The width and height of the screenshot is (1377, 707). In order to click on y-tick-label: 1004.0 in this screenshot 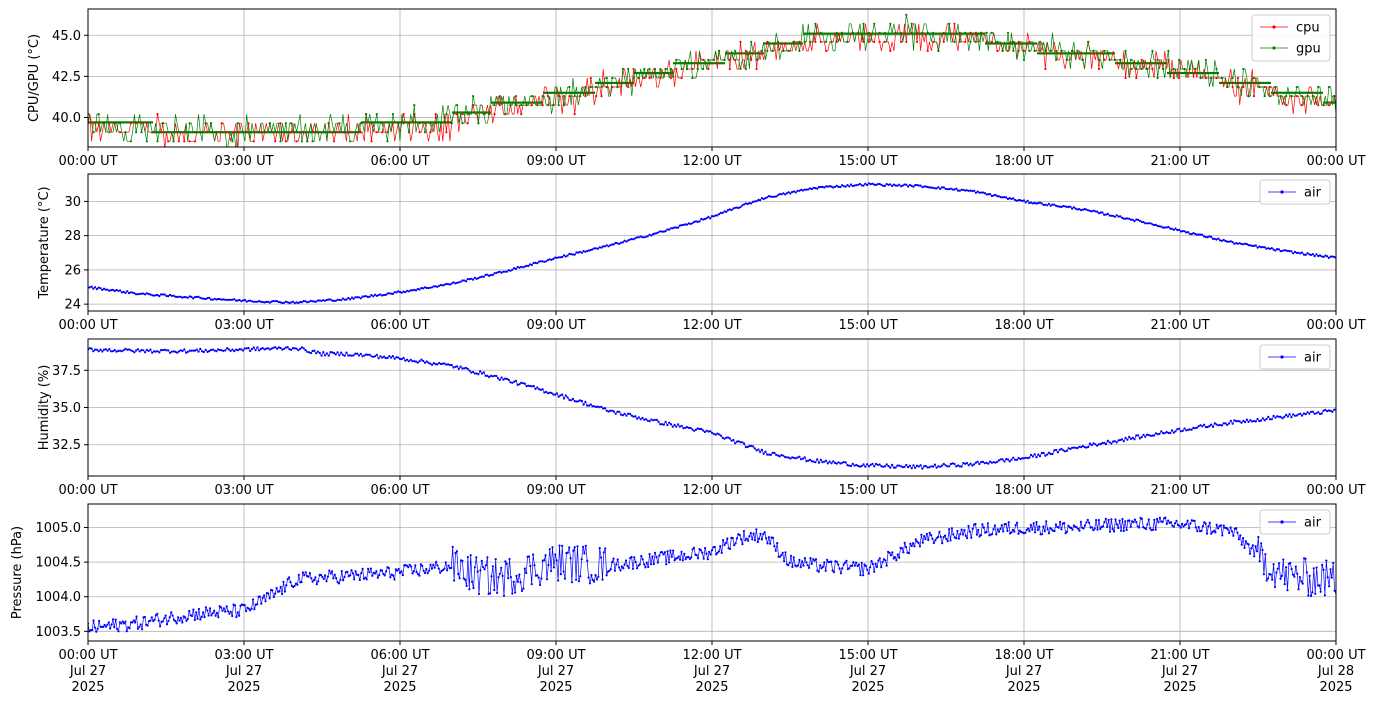, I will do `click(59, 597)`.